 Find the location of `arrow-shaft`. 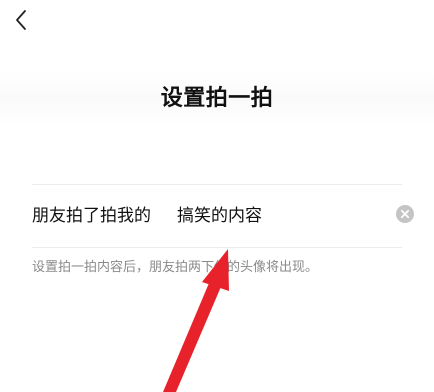

arrow-shaft is located at coordinates (193, 334).